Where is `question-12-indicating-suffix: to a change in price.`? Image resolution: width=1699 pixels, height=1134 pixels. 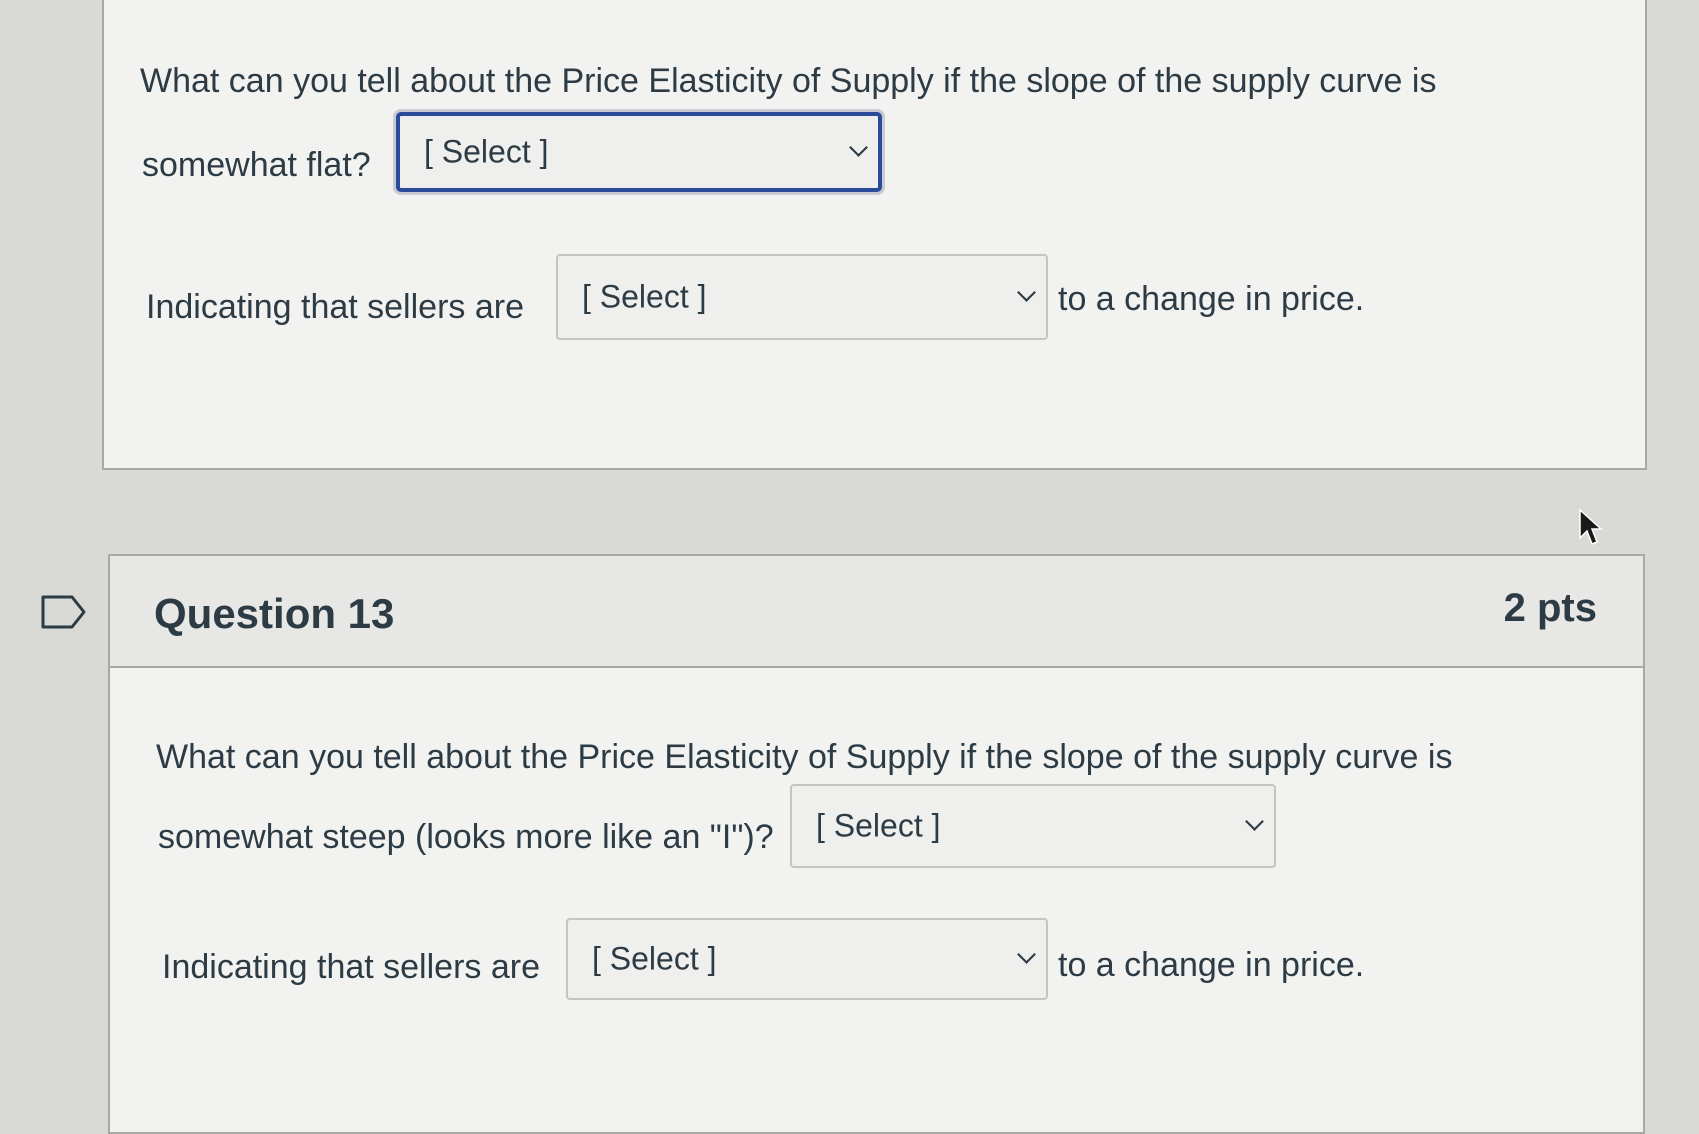 question-12-indicating-suffix: to a change in price. is located at coordinates (1211, 299).